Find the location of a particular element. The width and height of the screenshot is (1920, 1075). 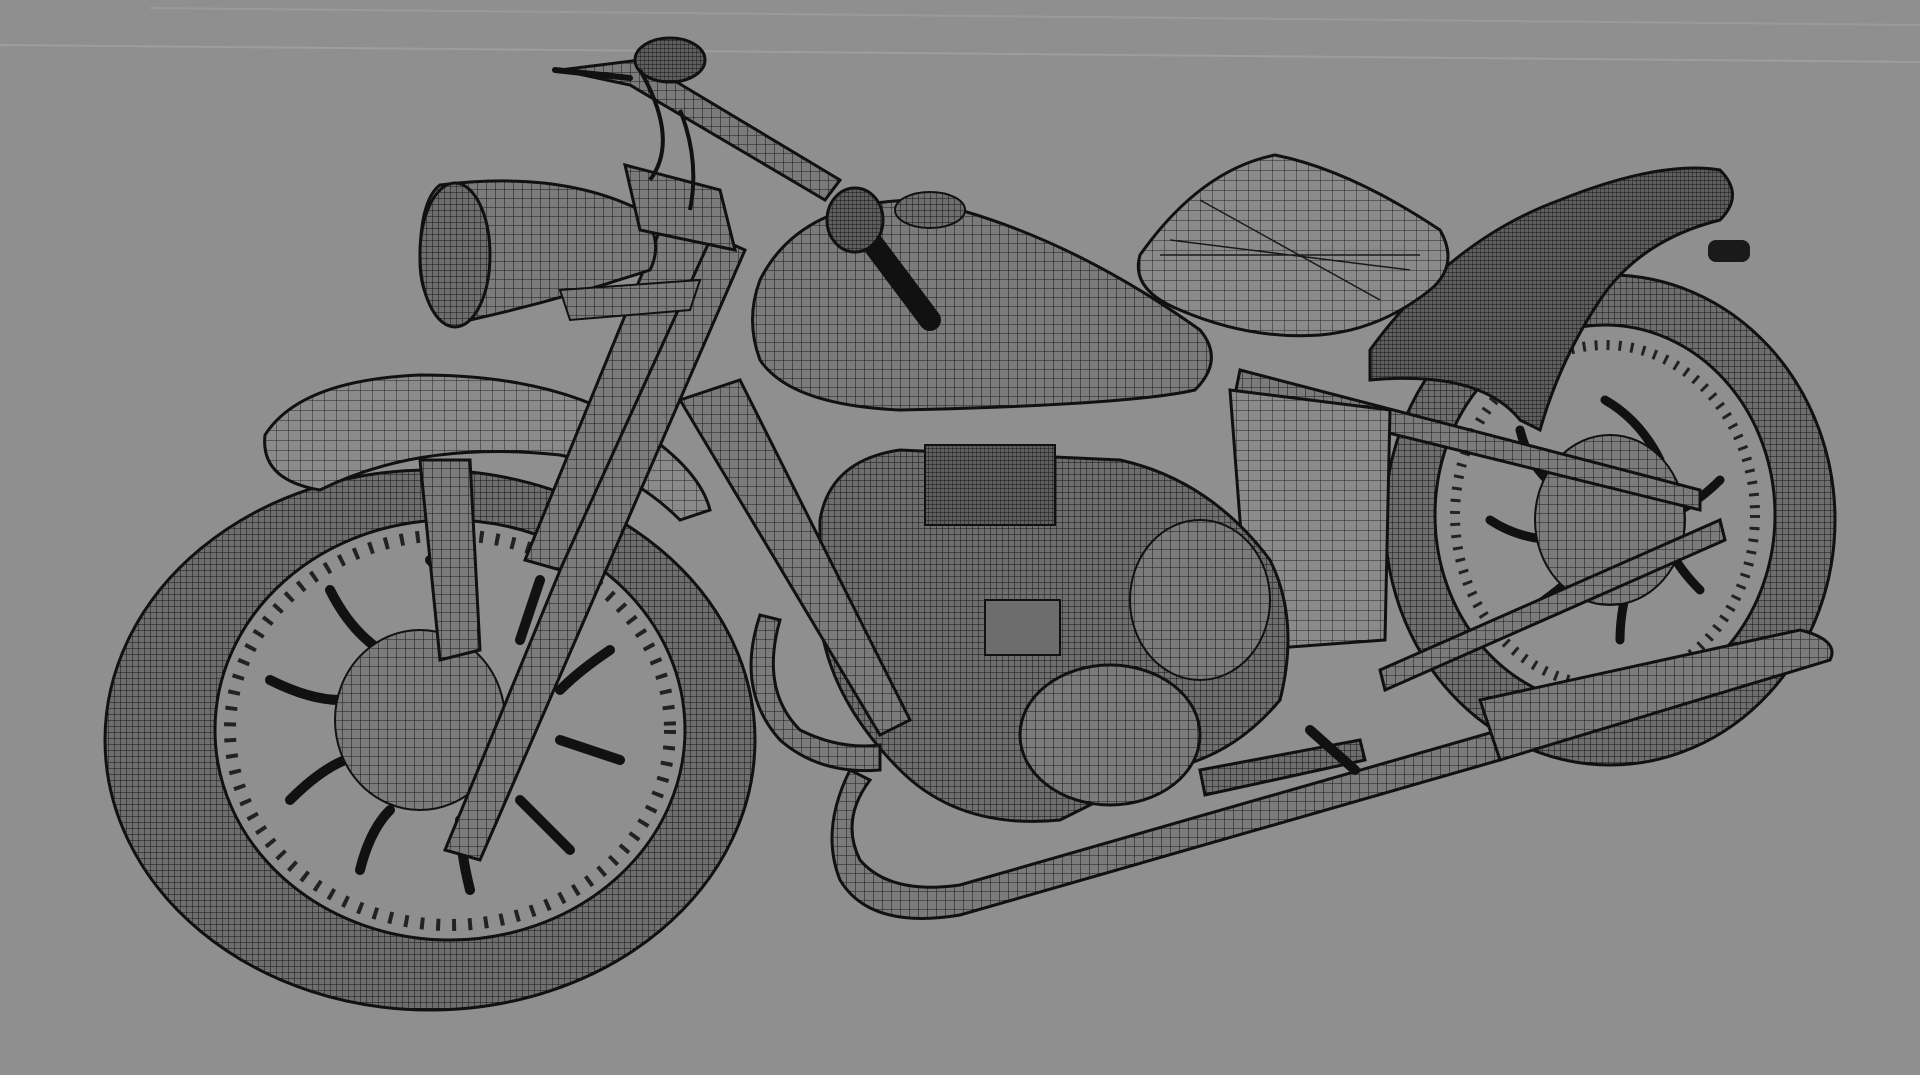

carburetor is located at coordinates (990, 485).